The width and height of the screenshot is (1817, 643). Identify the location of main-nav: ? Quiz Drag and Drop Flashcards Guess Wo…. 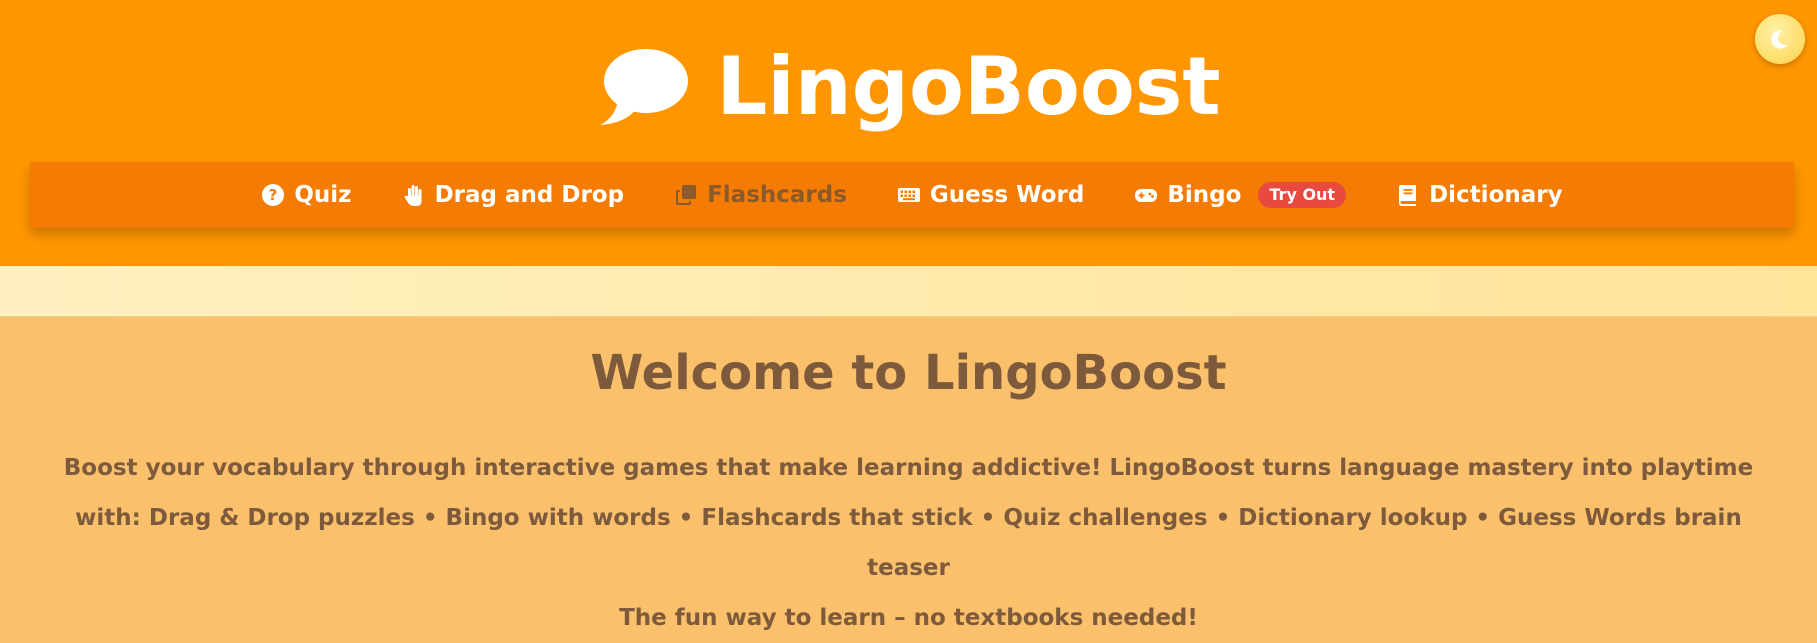
(912, 195).